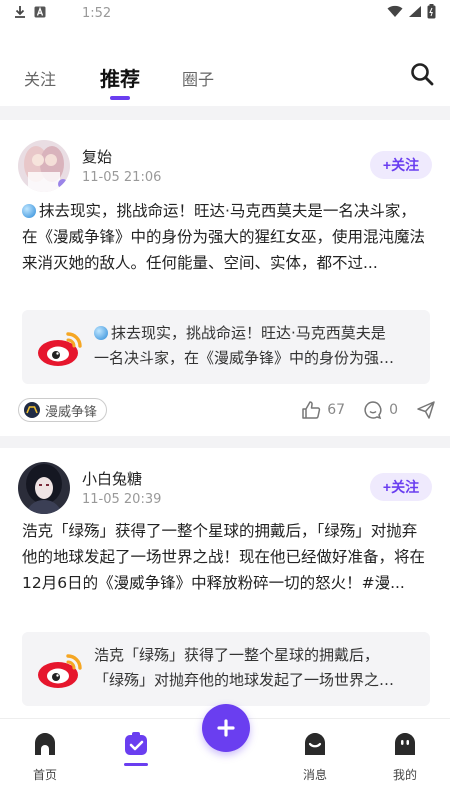  I want to click on status-bar: 1:52, so click(225, 13).